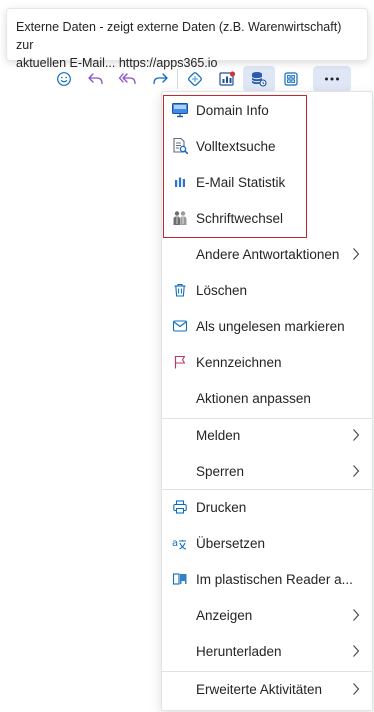  What do you see at coordinates (239, 651) in the screenshot?
I see `menu-item-label: Herunterladen` at bounding box center [239, 651].